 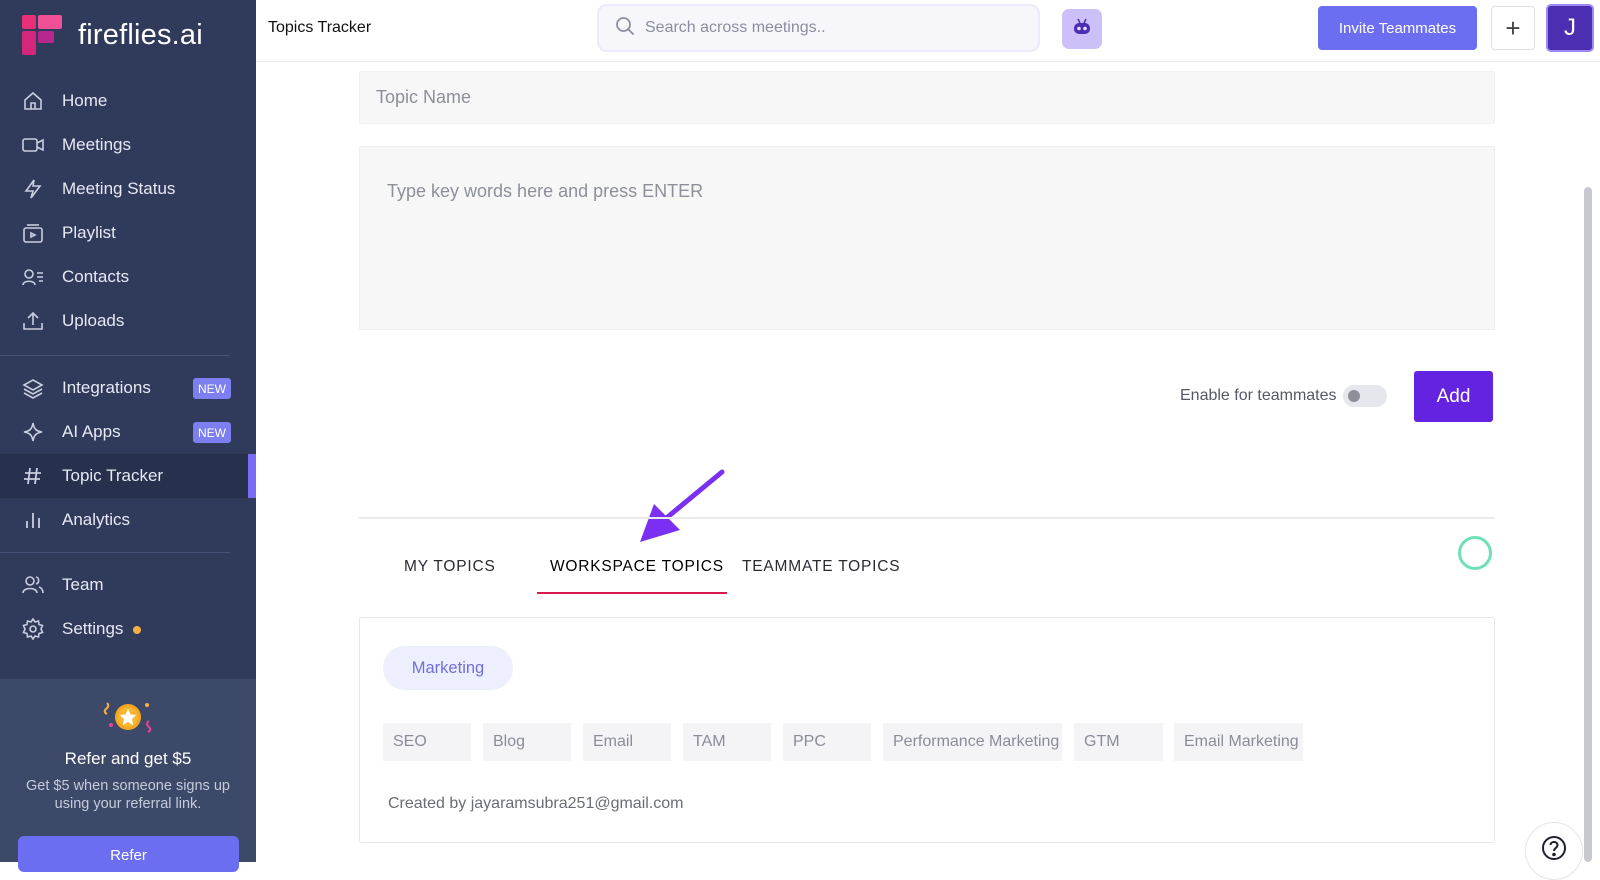 What do you see at coordinates (83, 584) in the screenshot?
I see `sidebar-item-label: Team` at bounding box center [83, 584].